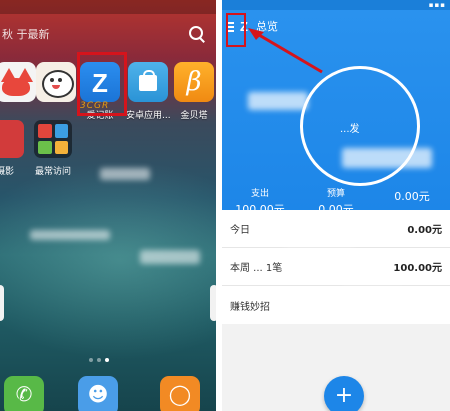  Describe the element at coordinates (26, 34) in the screenshot. I see `search-hint: 秋 于最新` at that location.